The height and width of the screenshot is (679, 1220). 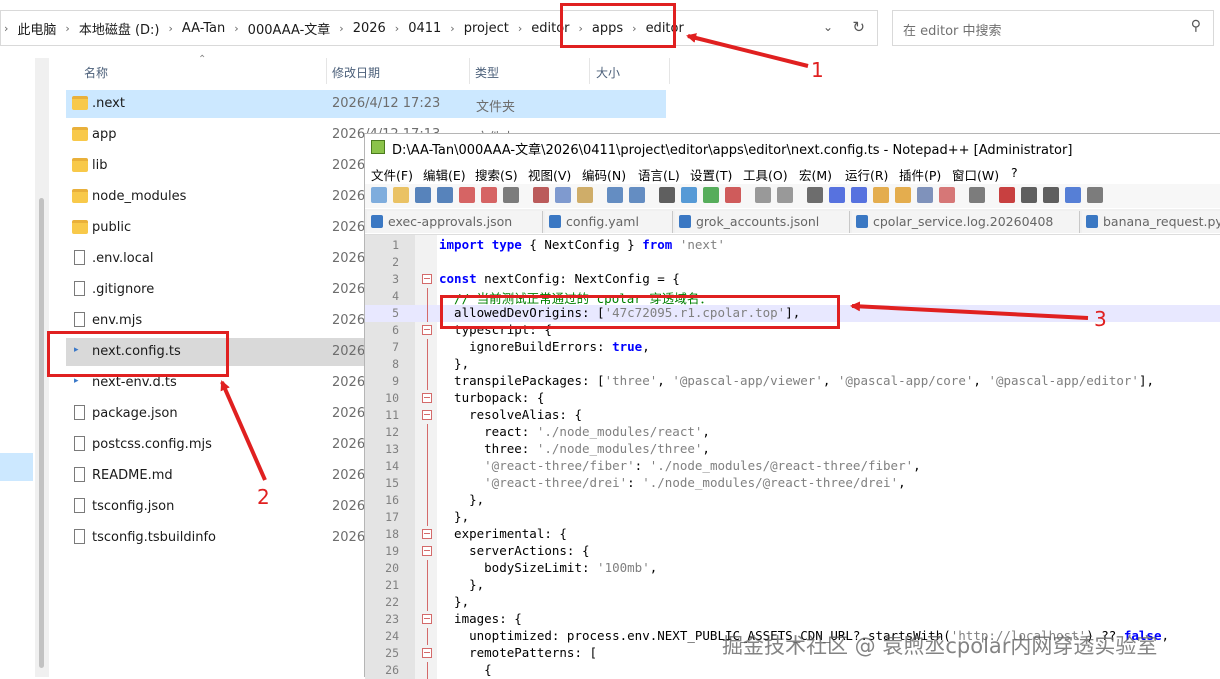 What do you see at coordinates (1100, 319) in the screenshot?
I see `annotation-number-3: 3` at bounding box center [1100, 319].